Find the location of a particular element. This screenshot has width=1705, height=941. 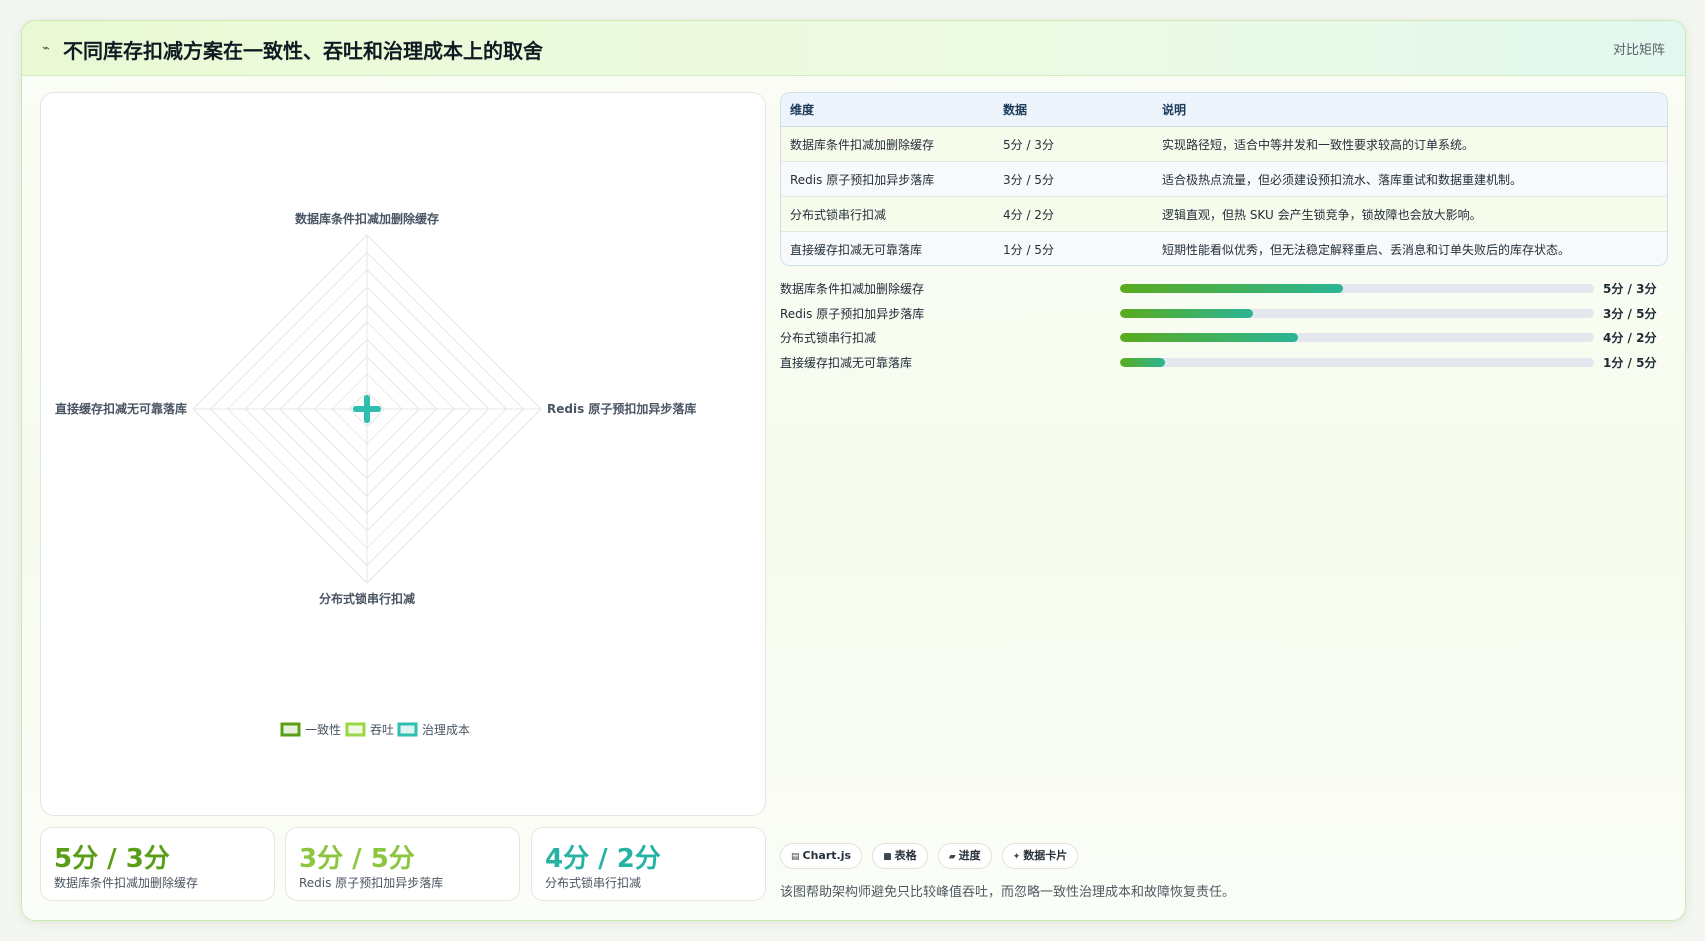

radar-axis-label: 分布式锁串行扣减 is located at coordinates (367, 598).